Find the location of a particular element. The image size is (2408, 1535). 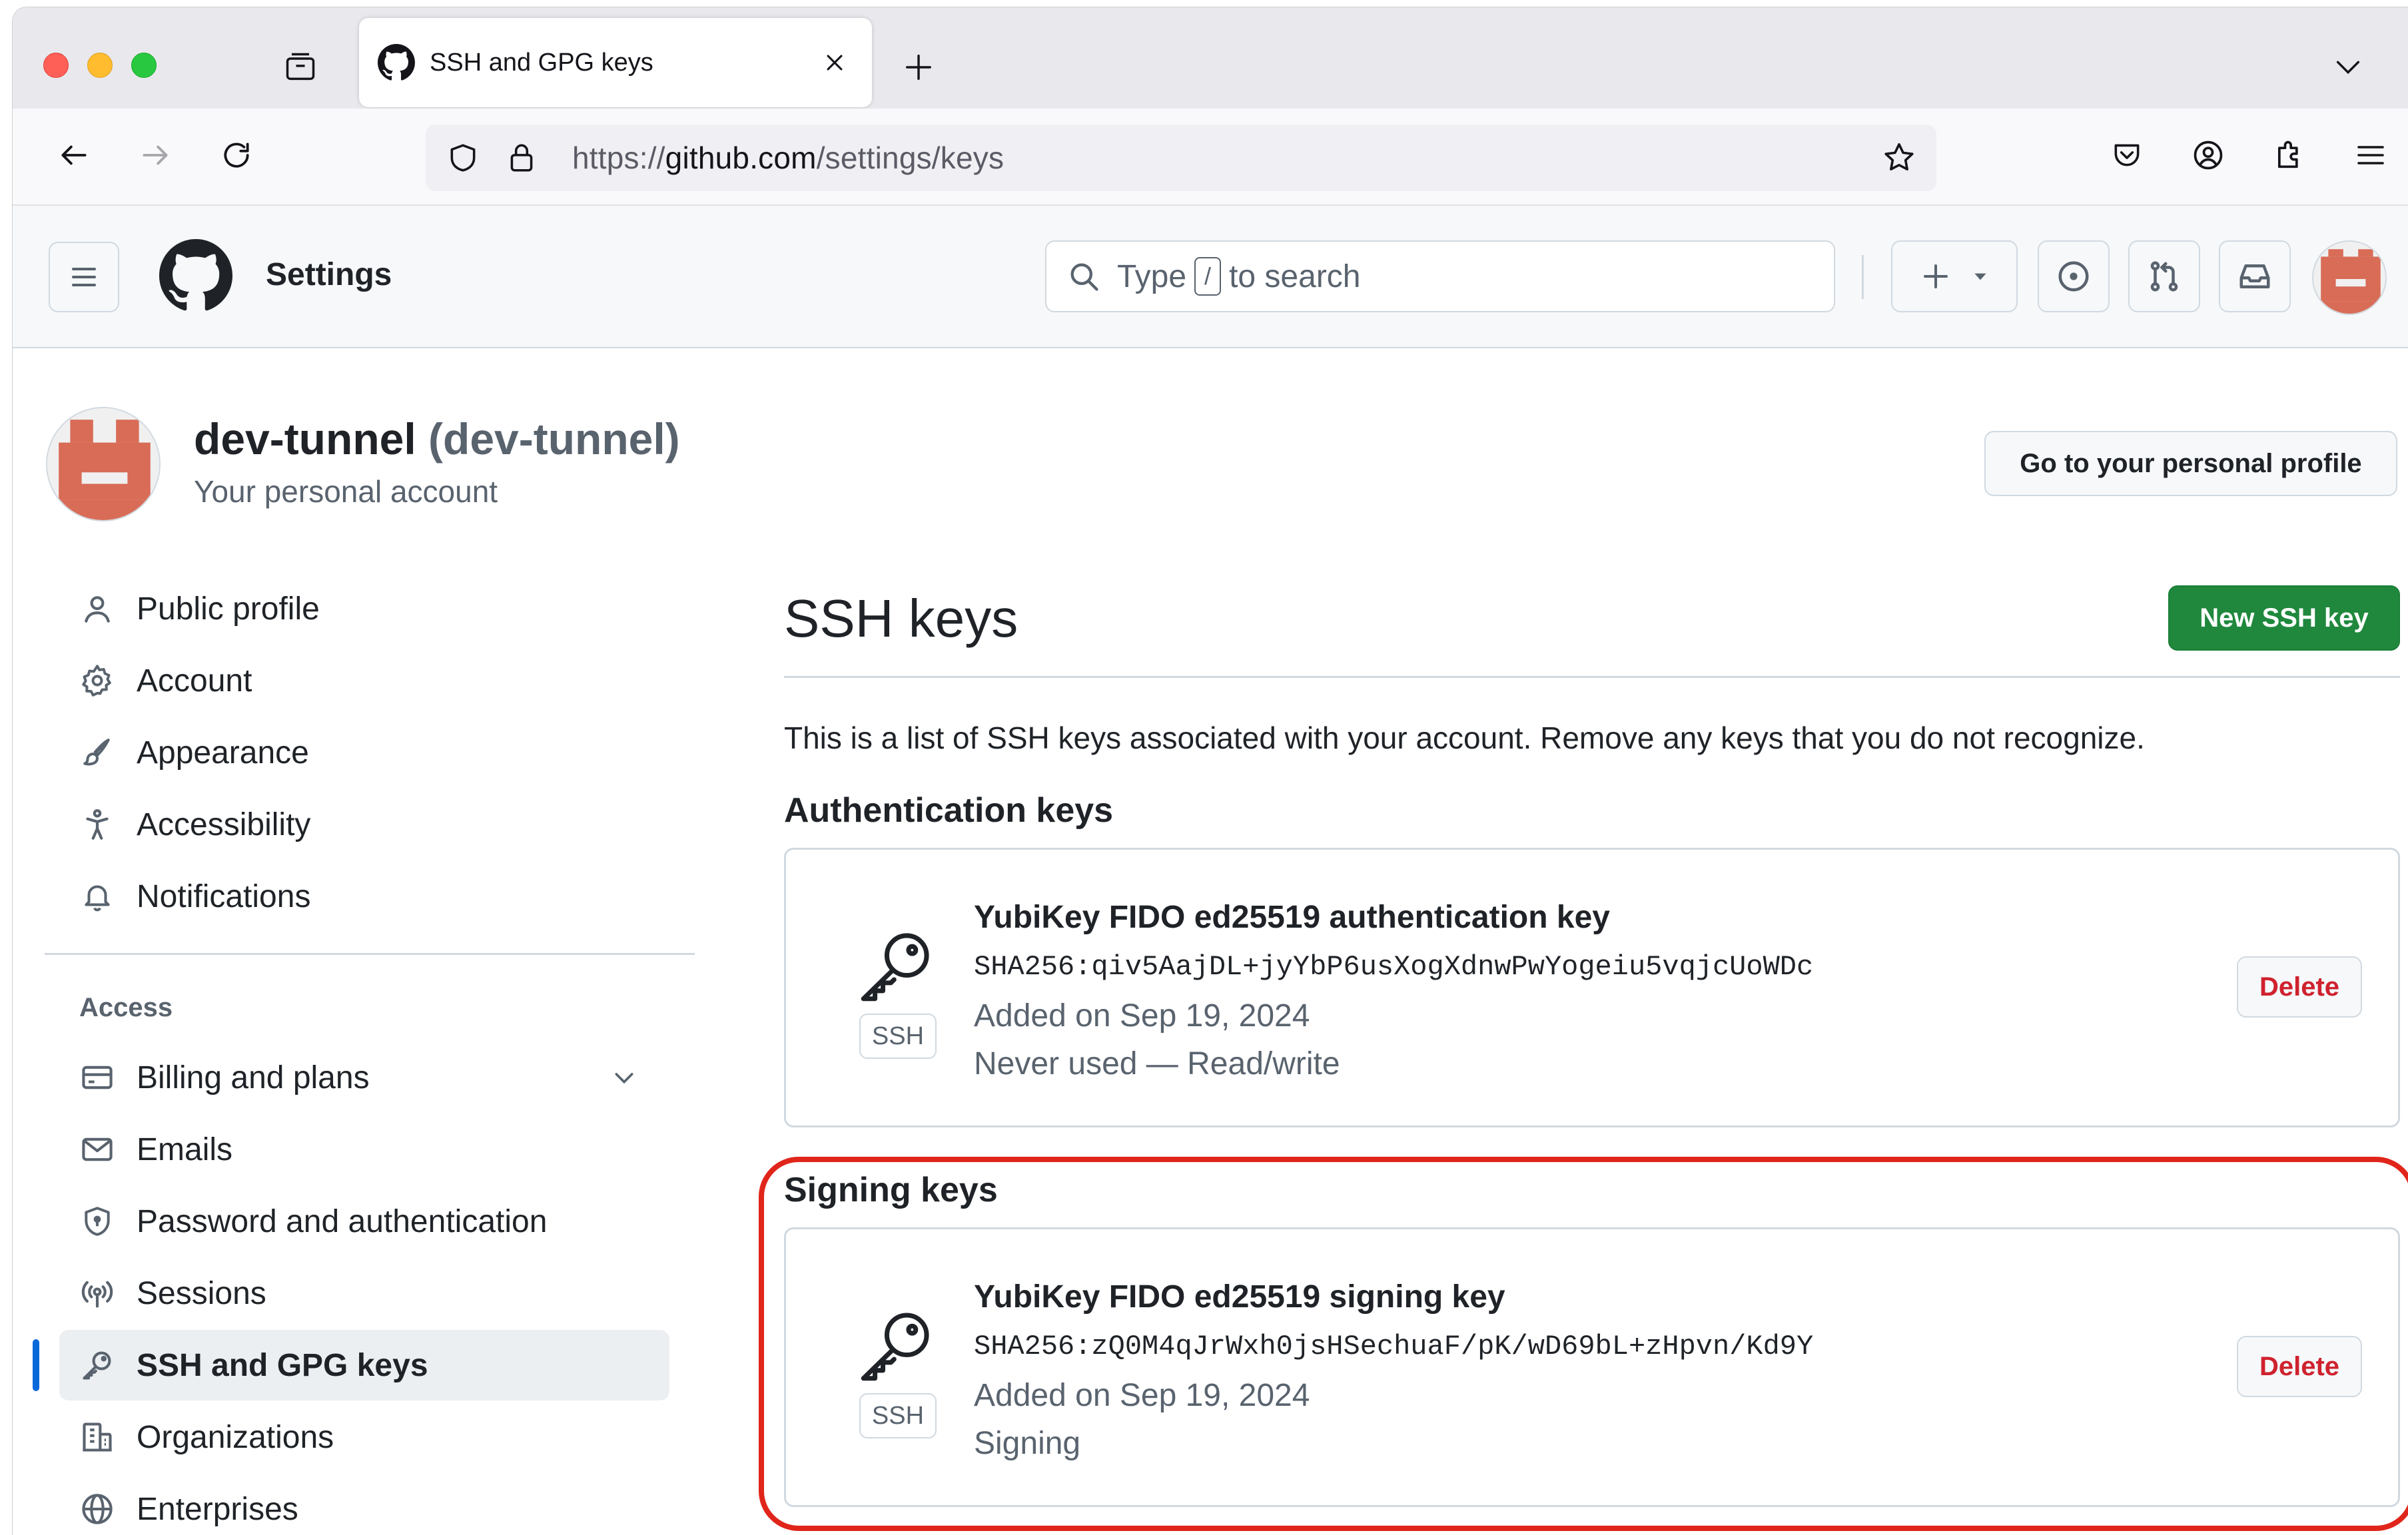

sidebar-item-accessibility: Accessibility is located at coordinates (364, 824).